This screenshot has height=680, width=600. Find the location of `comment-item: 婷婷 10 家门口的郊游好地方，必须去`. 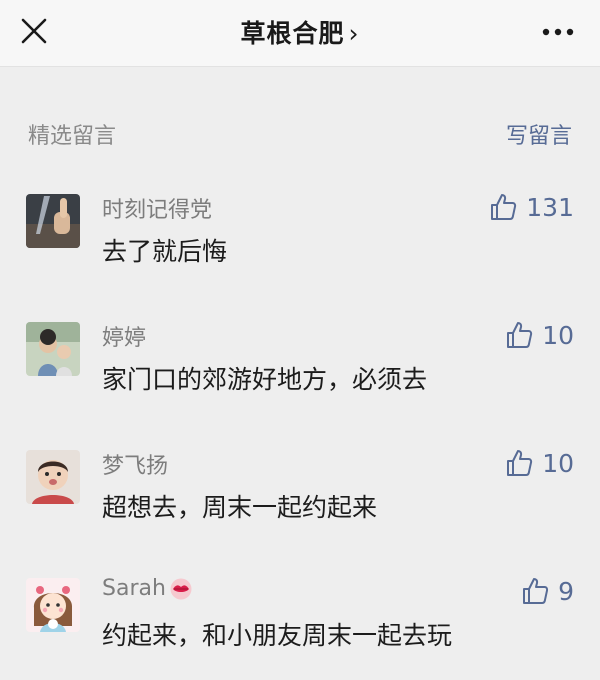

comment-item: 婷婷 10 家门口的郊游好地方，必须去 is located at coordinates (300, 360).